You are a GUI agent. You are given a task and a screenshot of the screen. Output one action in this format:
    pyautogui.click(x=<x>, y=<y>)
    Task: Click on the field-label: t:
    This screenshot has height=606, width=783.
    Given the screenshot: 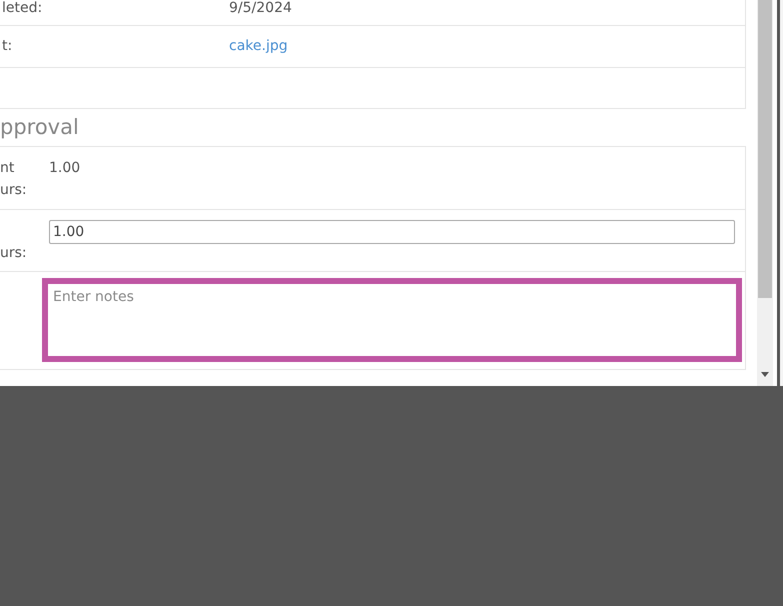 What is the action you would take?
    pyautogui.click(x=7, y=46)
    